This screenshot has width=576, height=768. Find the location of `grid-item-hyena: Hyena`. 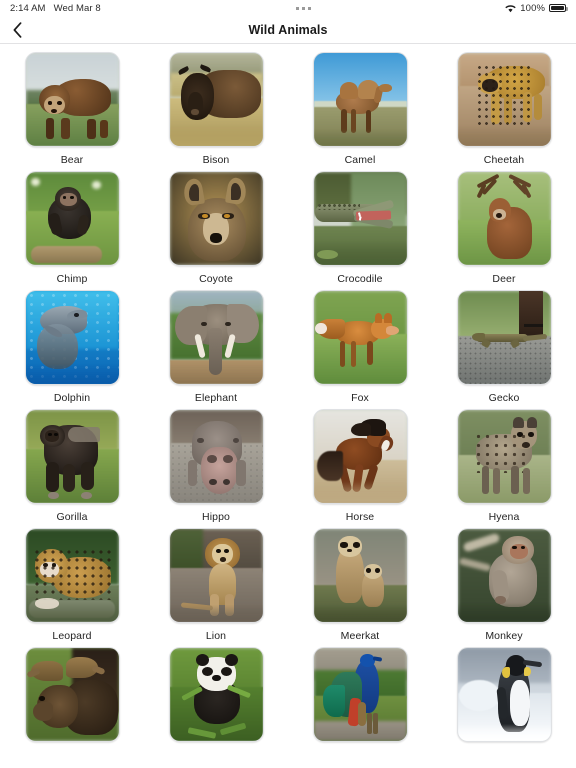

grid-item-hyena: Hyena is located at coordinates (504, 466).